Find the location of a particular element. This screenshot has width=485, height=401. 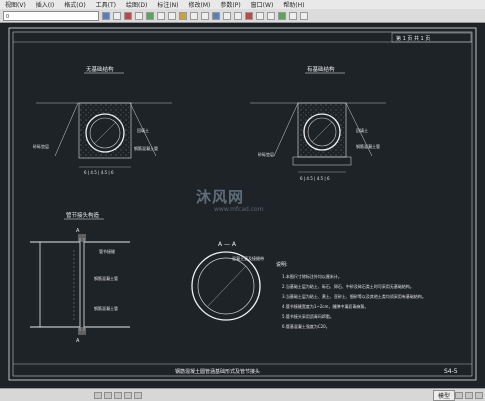

menu-view: 视图(V) is located at coordinates (15, 4).